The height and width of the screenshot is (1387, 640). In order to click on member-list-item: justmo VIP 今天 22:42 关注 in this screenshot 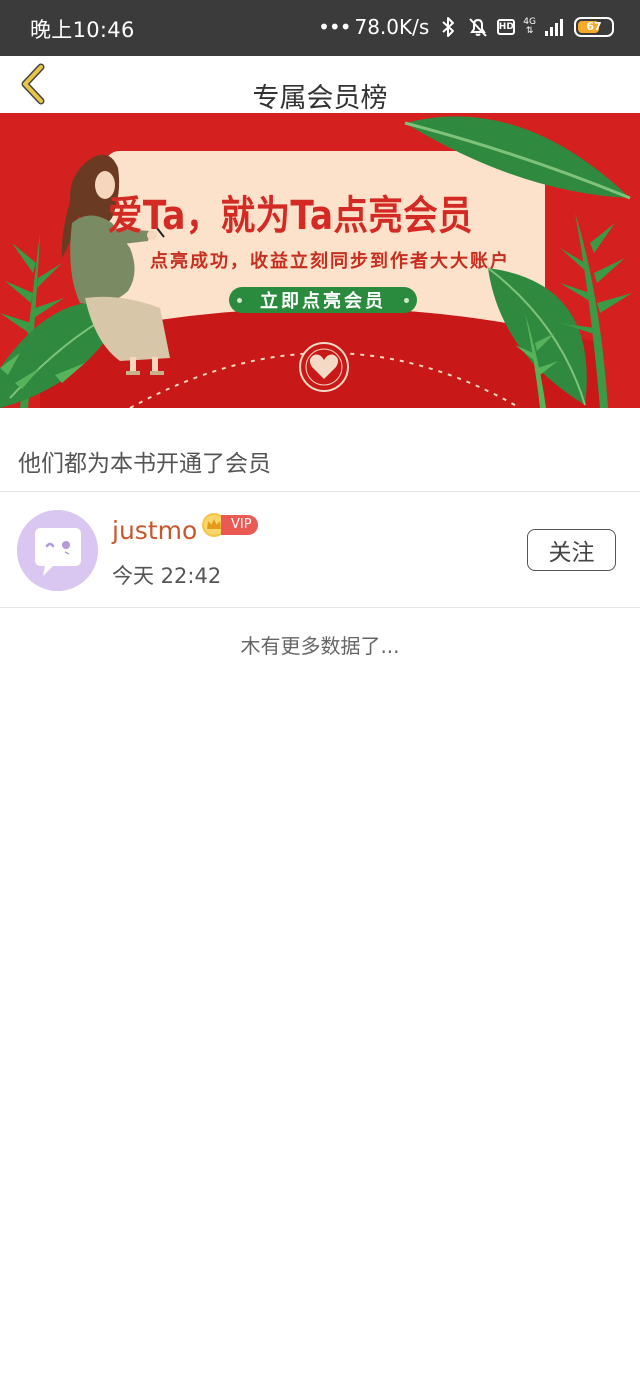, I will do `click(320, 550)`.